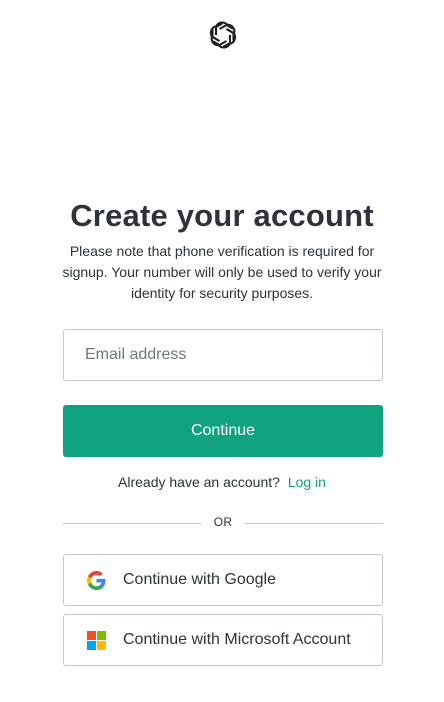 This screenshot has width=444, height=702. I want to click on login-prompt-row: Already have an account? Log in, so click(222, 482).